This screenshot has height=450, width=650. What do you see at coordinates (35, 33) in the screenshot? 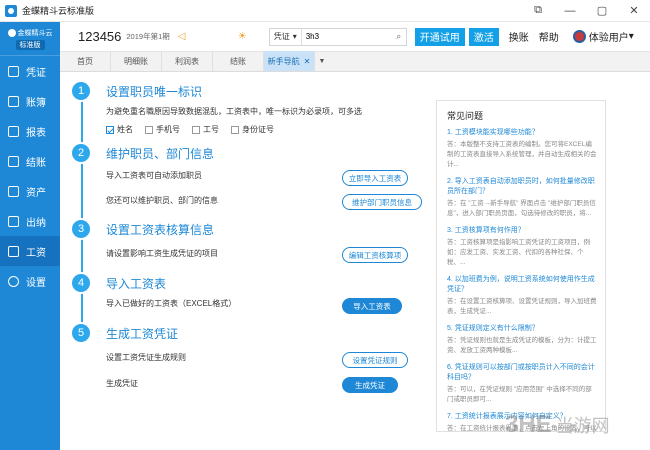
I see `brand-name-text: 金蝶精斗云` at bounding box center [35, 33].